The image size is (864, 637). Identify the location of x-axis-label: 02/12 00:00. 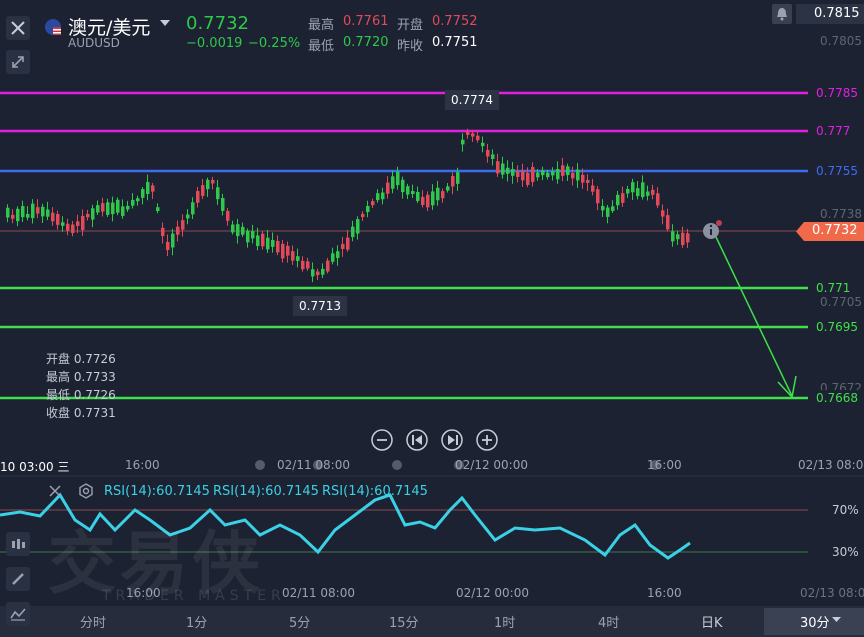
(491, 465).